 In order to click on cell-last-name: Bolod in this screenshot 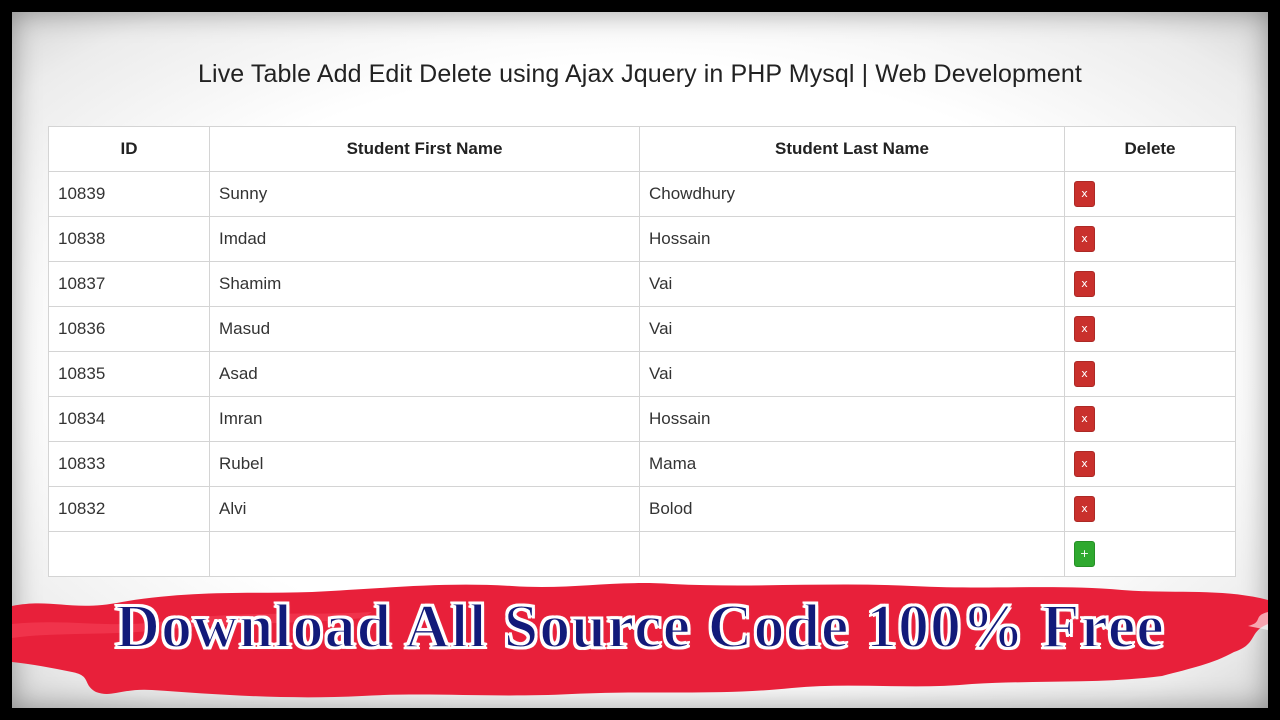, I will do `click(852, 509)`.